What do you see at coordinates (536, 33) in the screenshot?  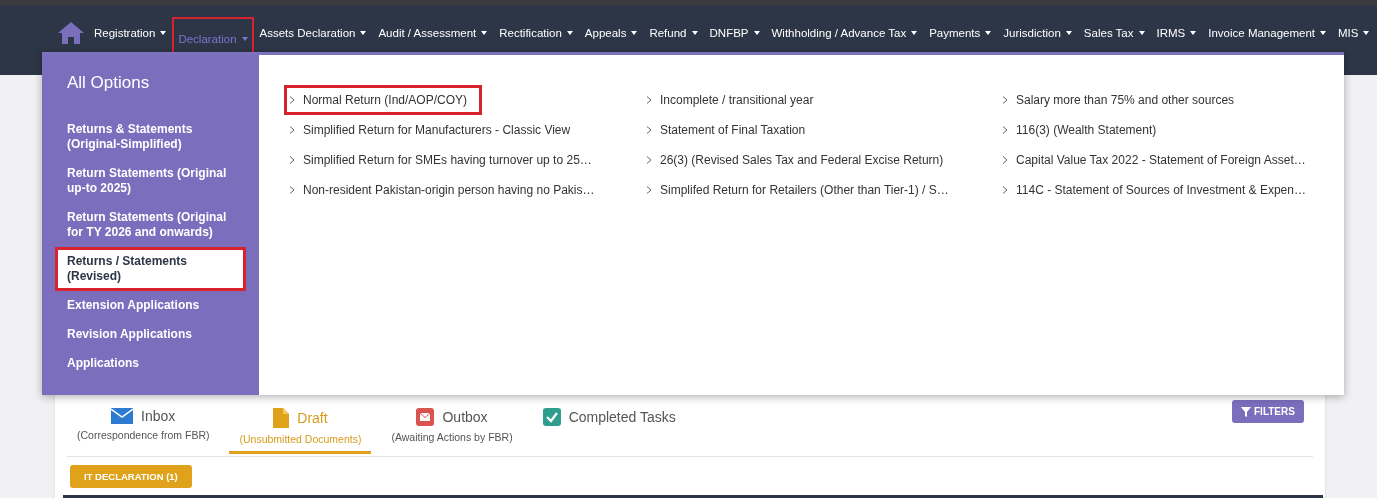 I see `nav-menu-item: Rectification` at bounding box center [536, 33].